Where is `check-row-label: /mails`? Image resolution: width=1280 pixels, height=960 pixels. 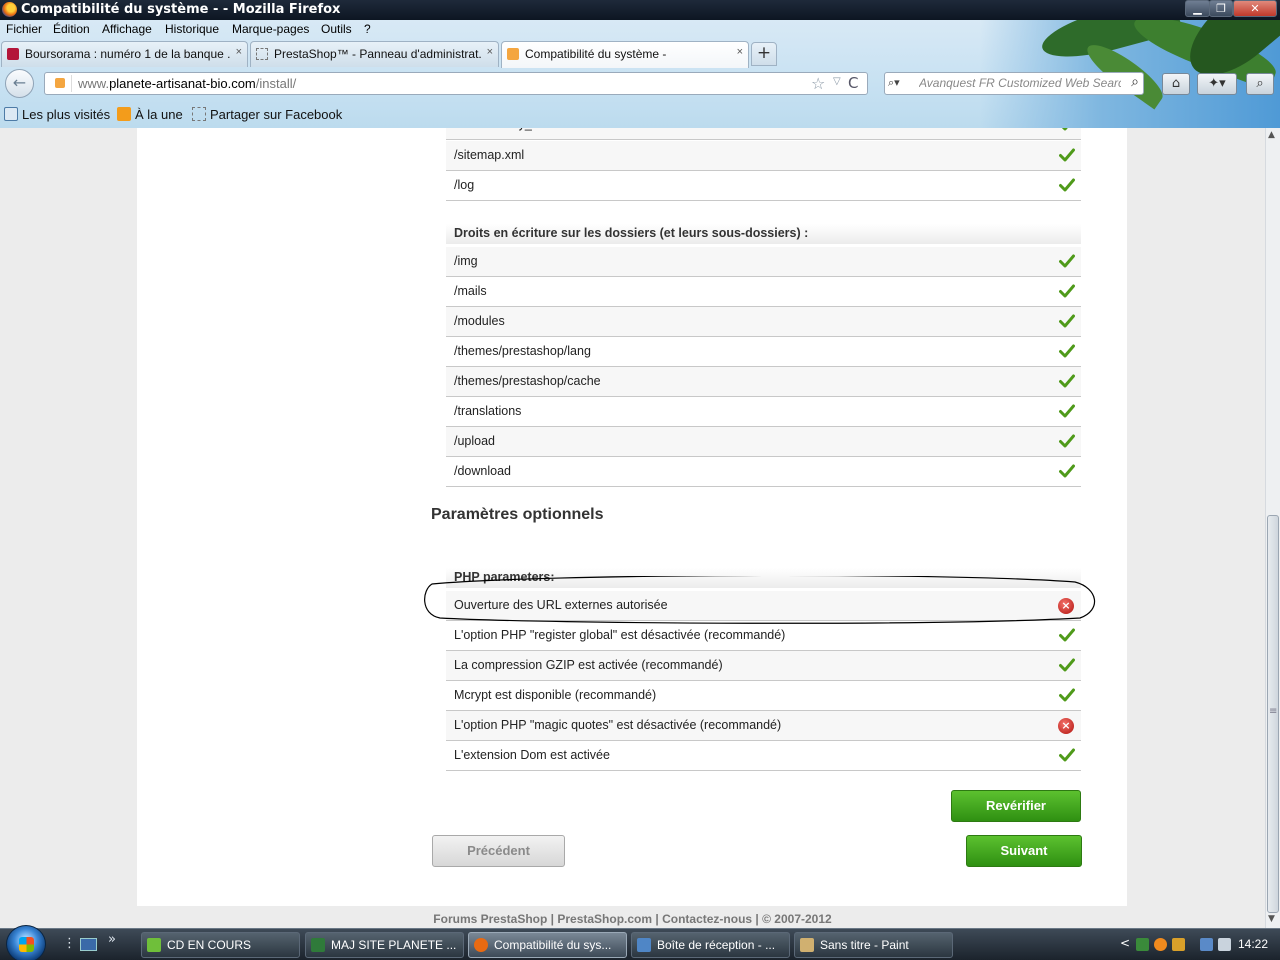 check-row-label: /mails is located at coordinates (470, 291).